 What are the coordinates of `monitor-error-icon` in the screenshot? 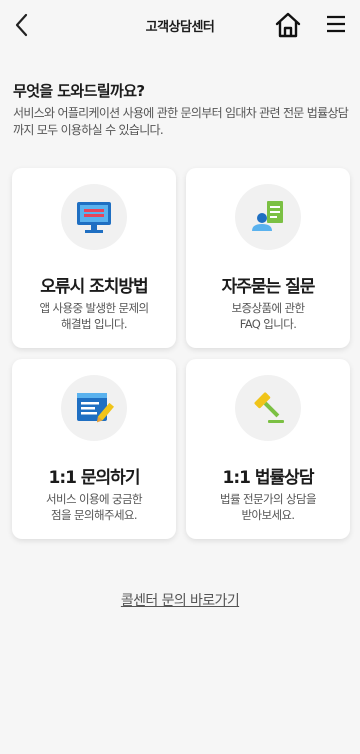 It's located at (94, 217).